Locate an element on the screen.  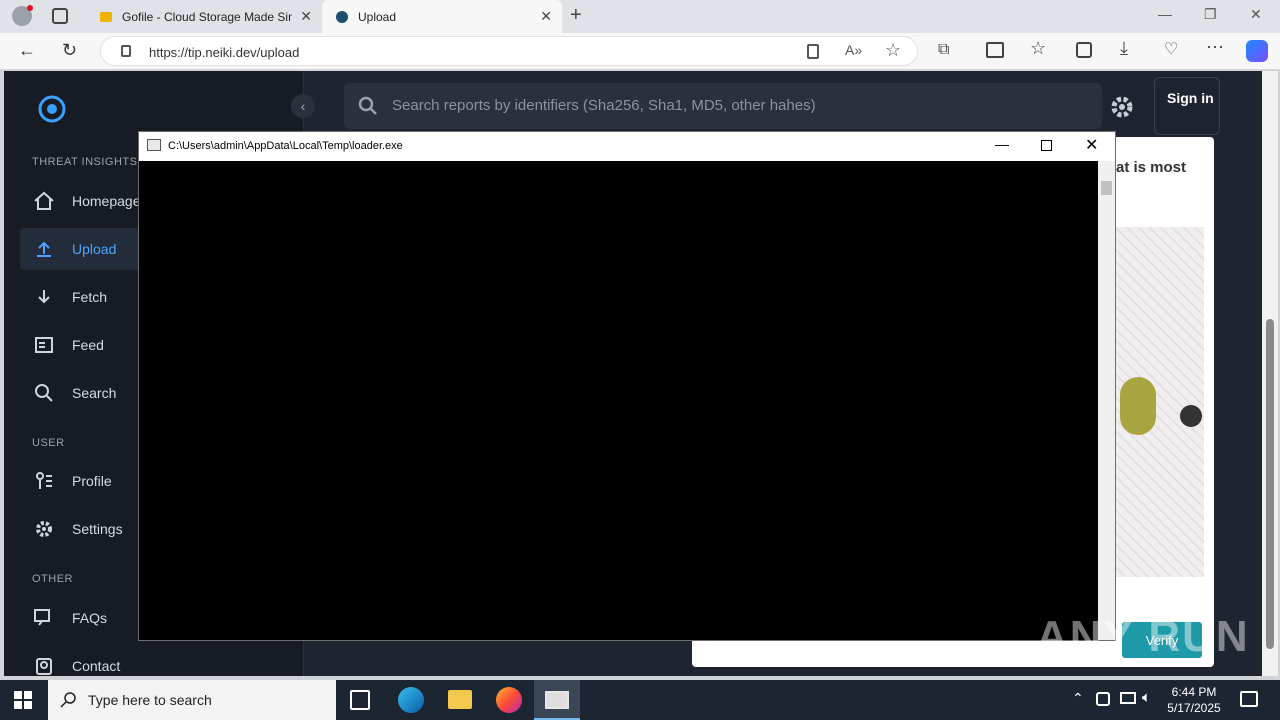
refresh-icon: ↻ is located at coordinates (69, 50).